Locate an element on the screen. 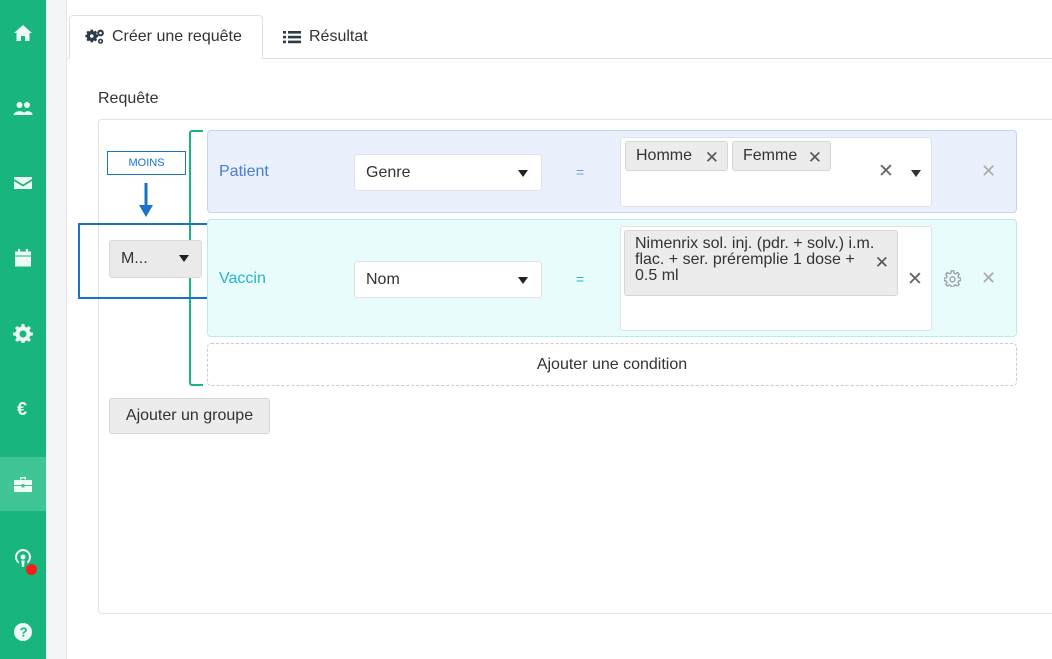 The image size is (1052, 659). home-icon is located at coordinates (23, 33).